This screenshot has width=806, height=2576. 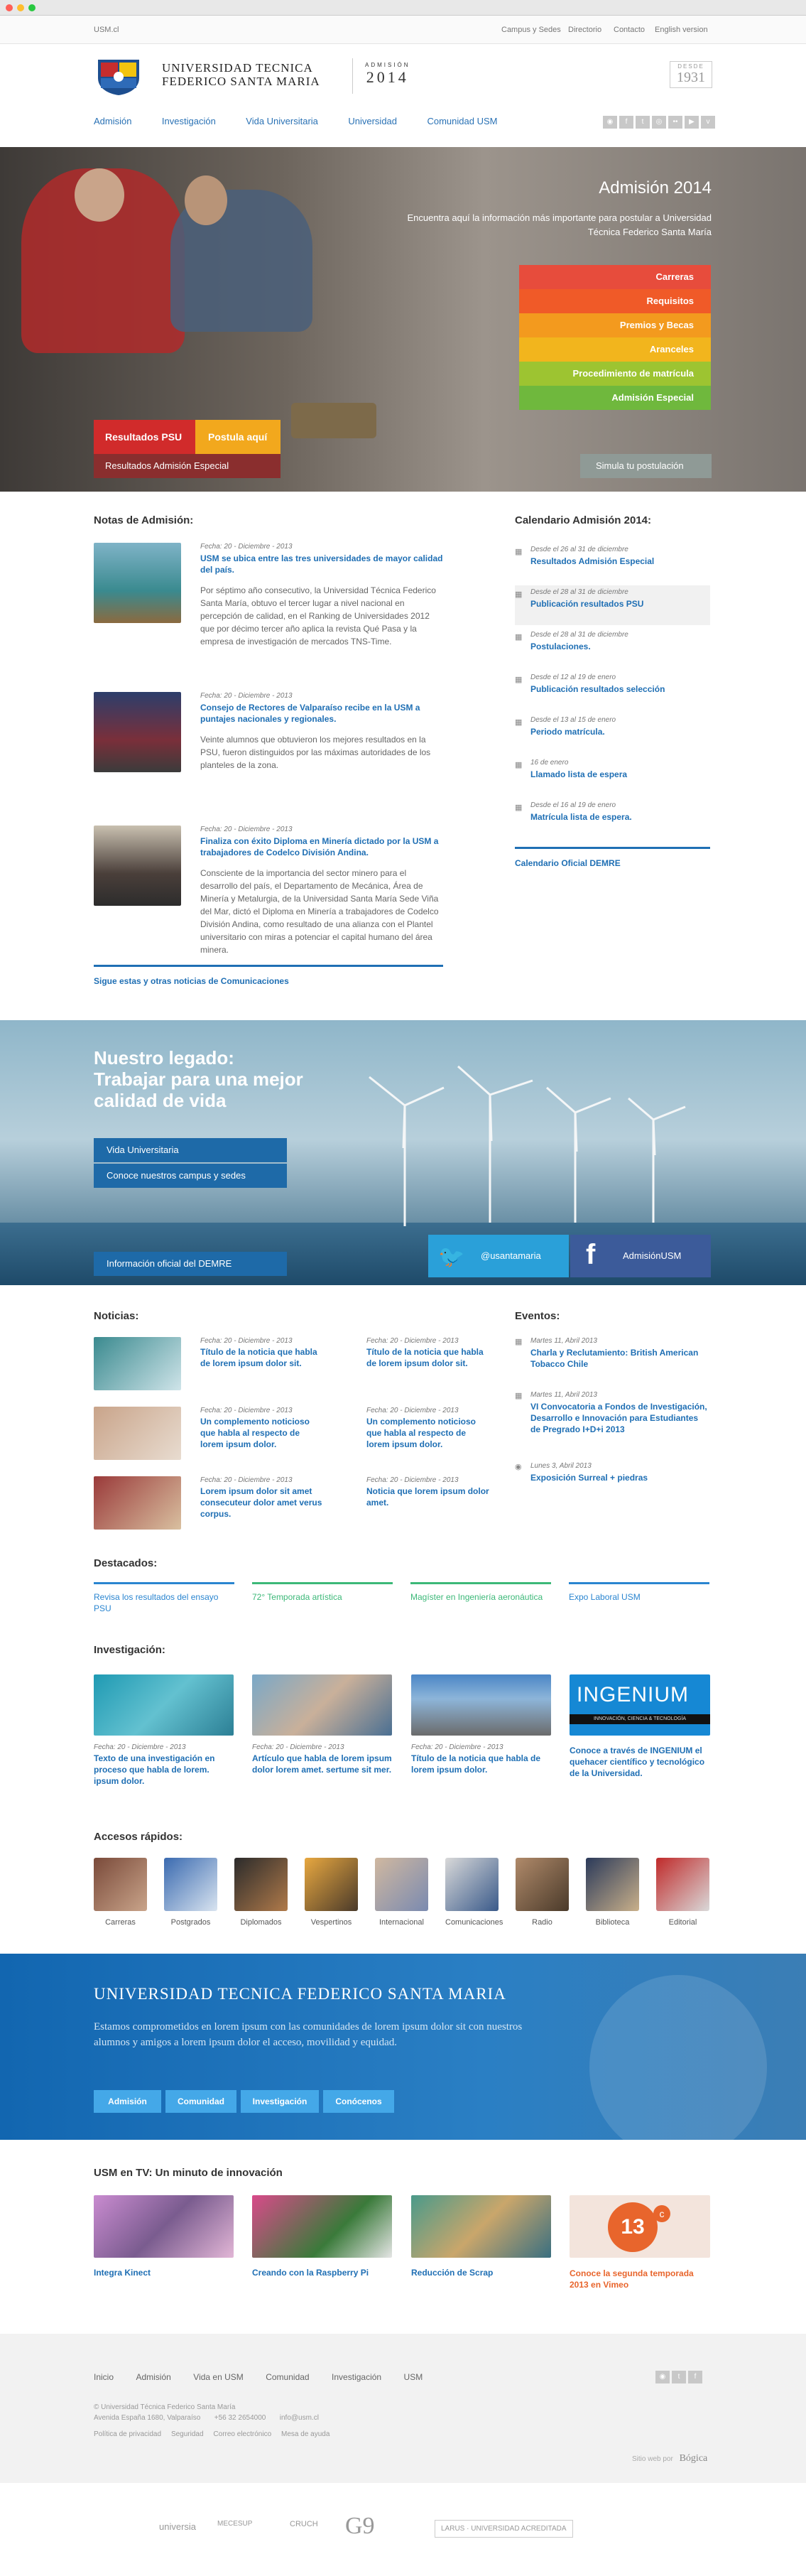 I want to click on universia-logo: universia, so click(x=177, y=2526).